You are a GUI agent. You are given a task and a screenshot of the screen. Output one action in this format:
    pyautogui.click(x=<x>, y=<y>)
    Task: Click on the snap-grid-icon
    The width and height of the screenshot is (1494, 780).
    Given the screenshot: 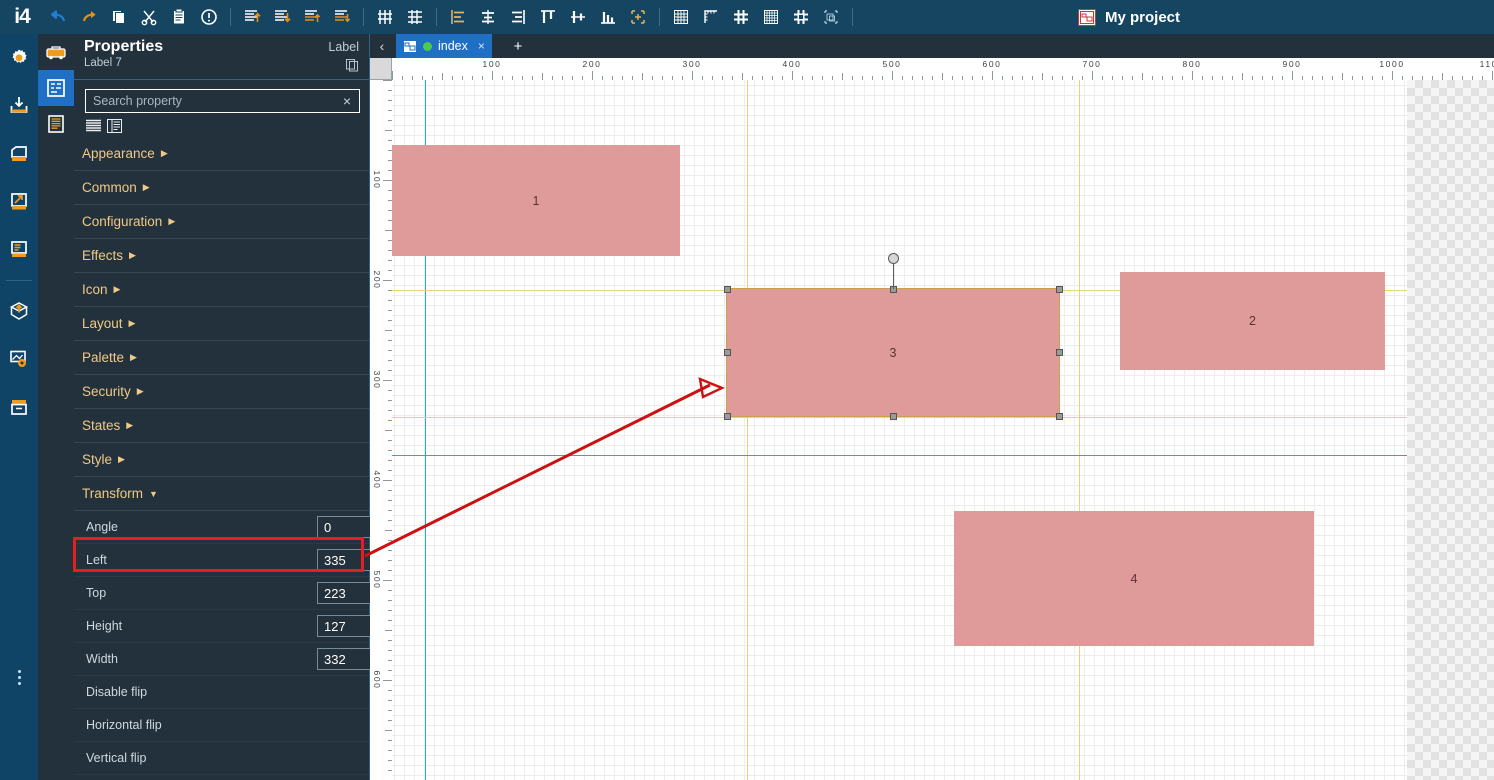 What is the action you would take?
    pyautogui.click(x=741, y=17)
    